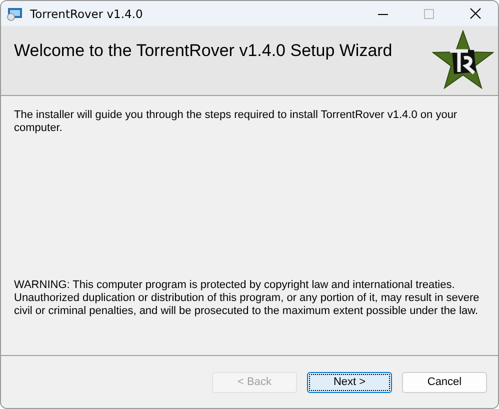 Image resolution: width=499 pixels, height=409 pixels. Describe the element at coordinates (247, 298) in the screenshot. I see `copyright-warning: WARNING: This computer program is protected by copyright law and international treaties. Unauthorized duplication or distribution of this program, or any portion of it, may result in severe civil or criminal penalties, and will be prosecuted to the maximum extent possible under the law.` at that location.